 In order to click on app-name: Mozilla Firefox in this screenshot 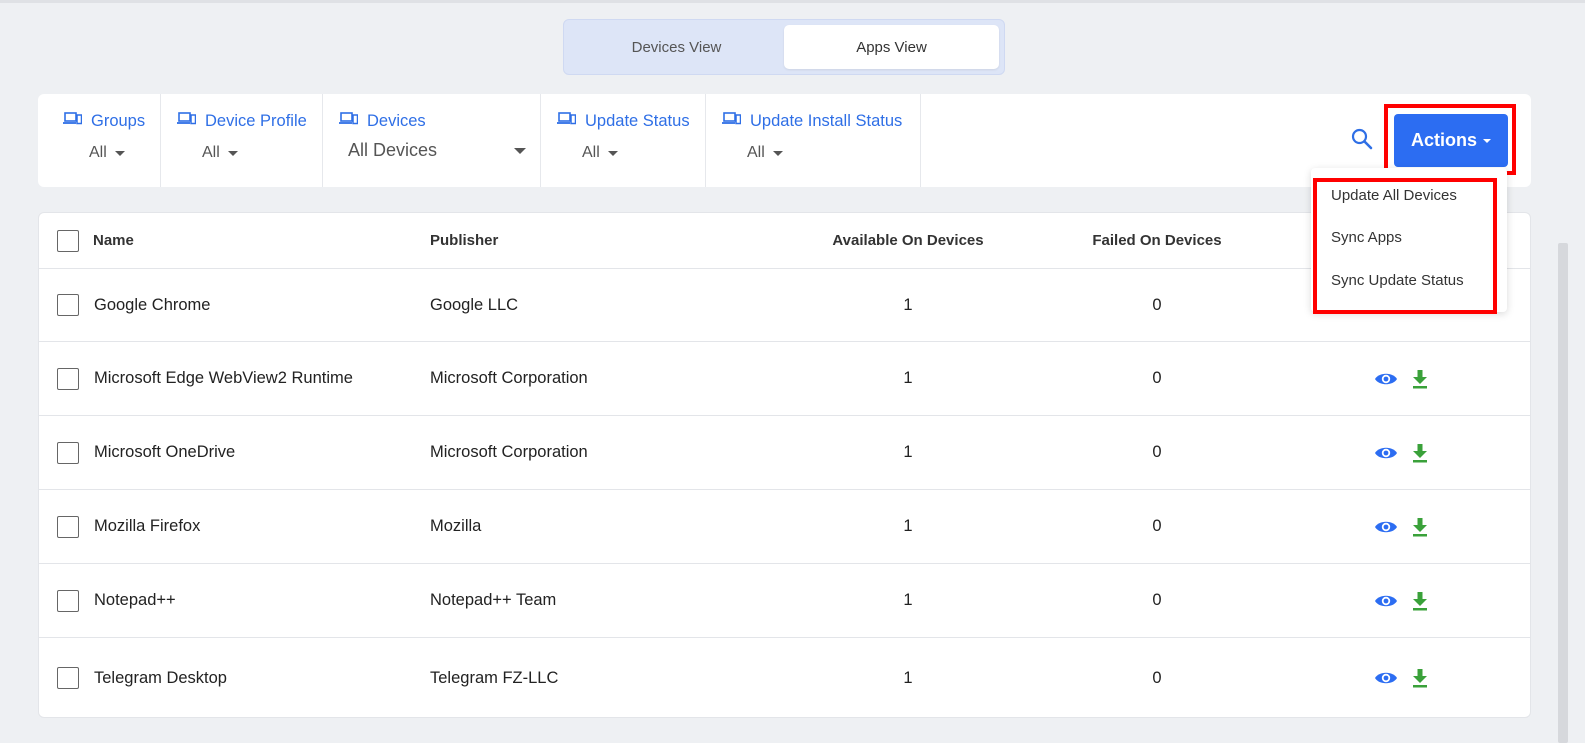, I will do `click(147, 526)`.